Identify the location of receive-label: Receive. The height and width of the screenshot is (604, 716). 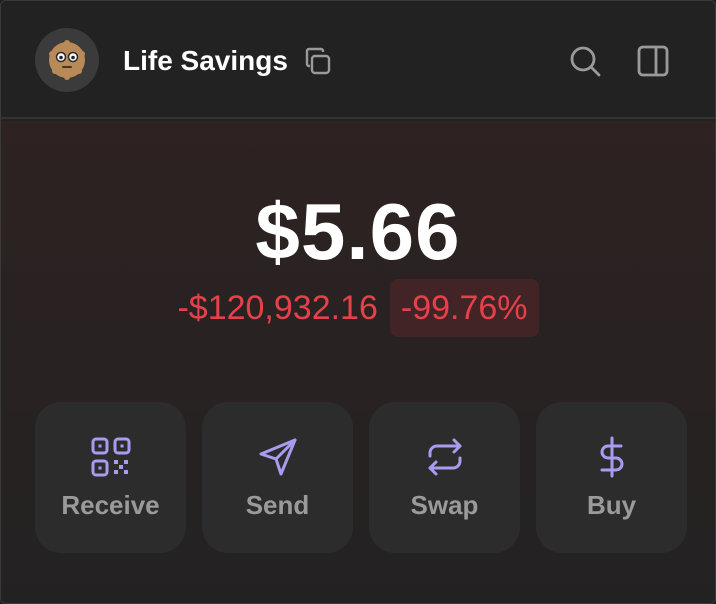
(110, 505).